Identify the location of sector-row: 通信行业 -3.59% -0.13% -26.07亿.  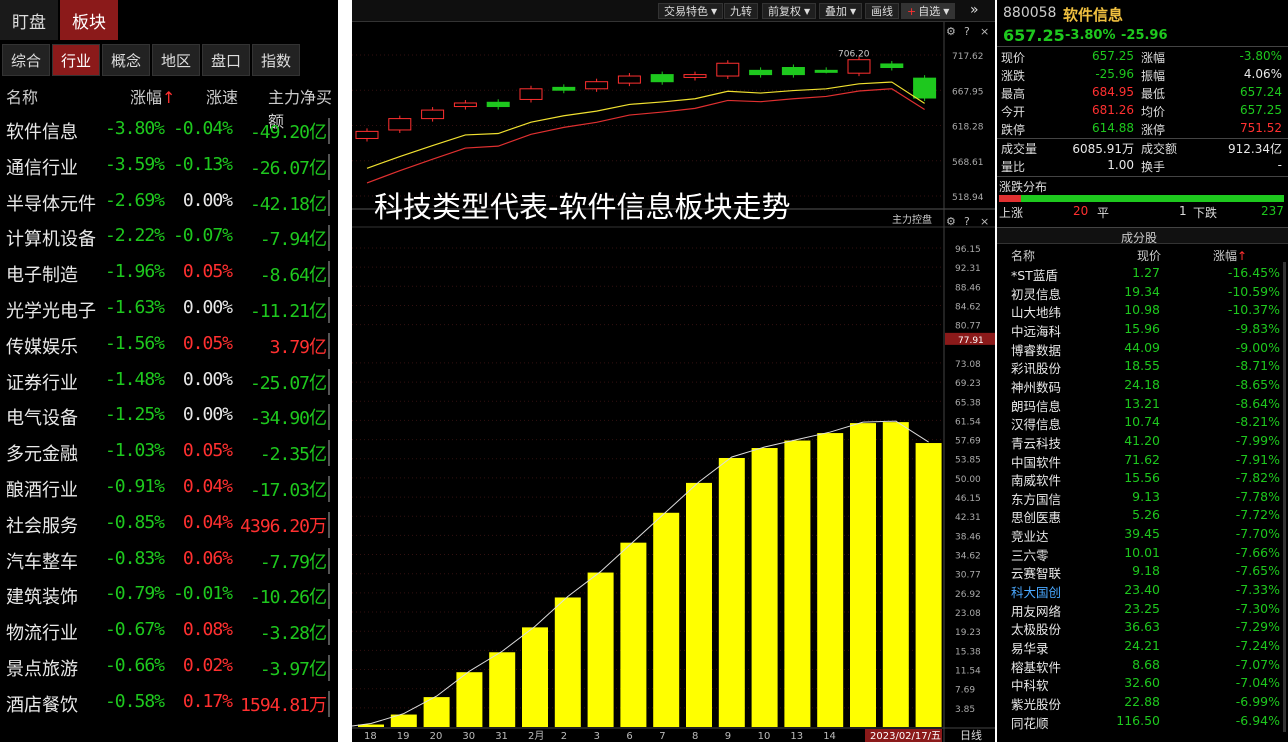
(168, 166).